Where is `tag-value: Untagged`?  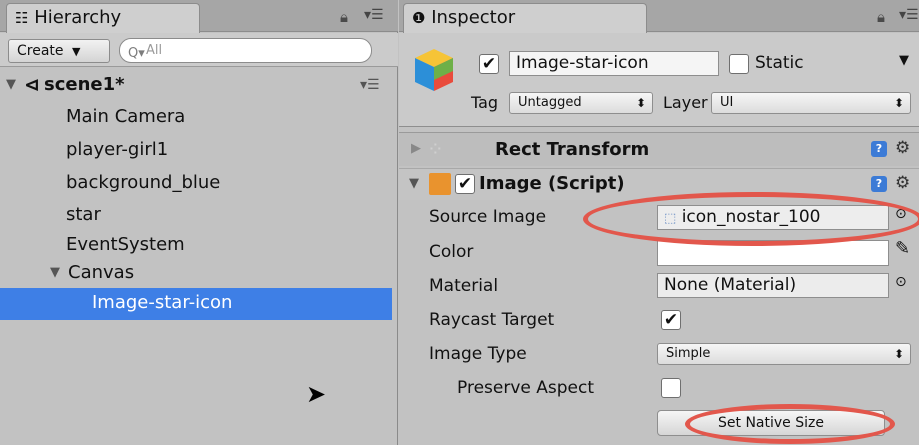 tag-value: Untagged is located at coordinates (550, 102).